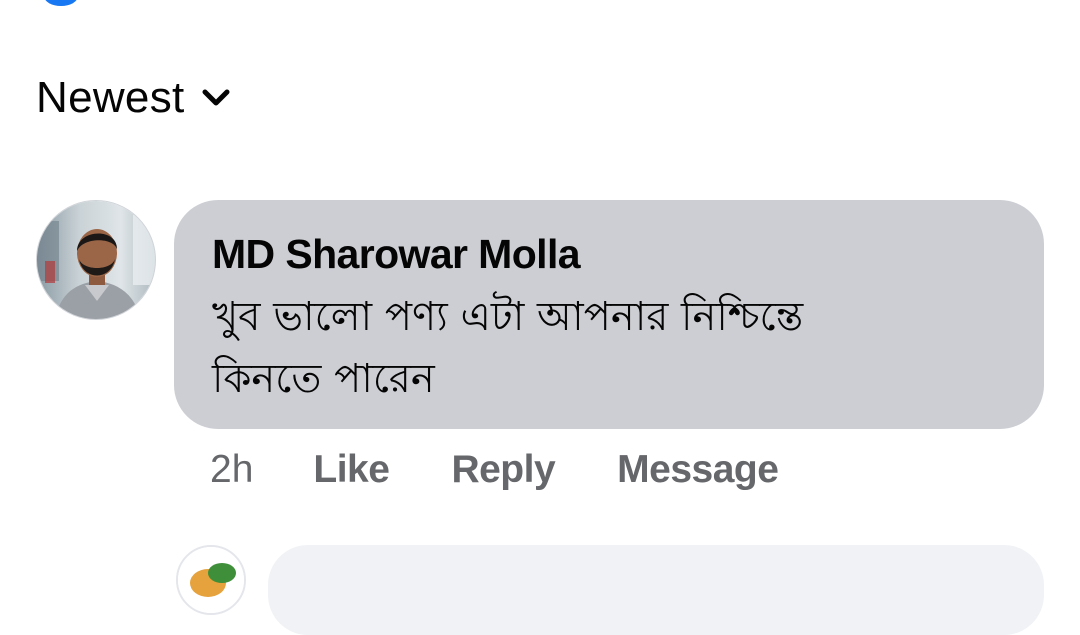 The image size is (1080, 635). What do you see at coordinates (216, 97) in the screenshot?
I see `chevron-down-icon` at bounding box center [216, 97].